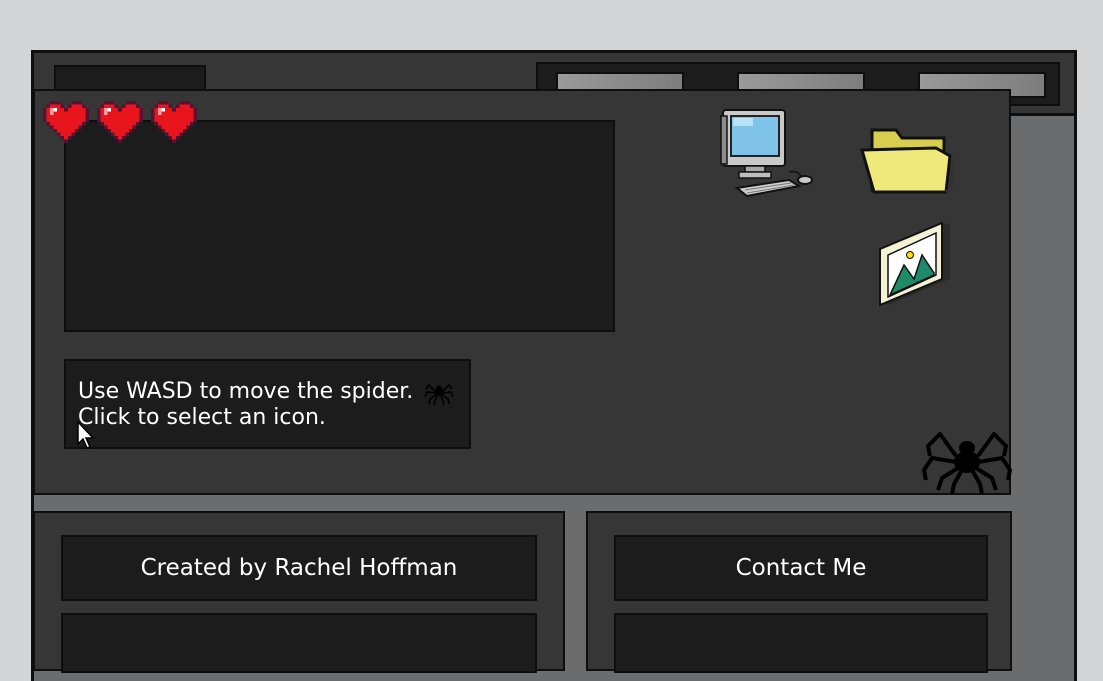 Image resolution: width=1103 pixels, height=681 pixels. I want to click on computer-icon, so click(768, 154).